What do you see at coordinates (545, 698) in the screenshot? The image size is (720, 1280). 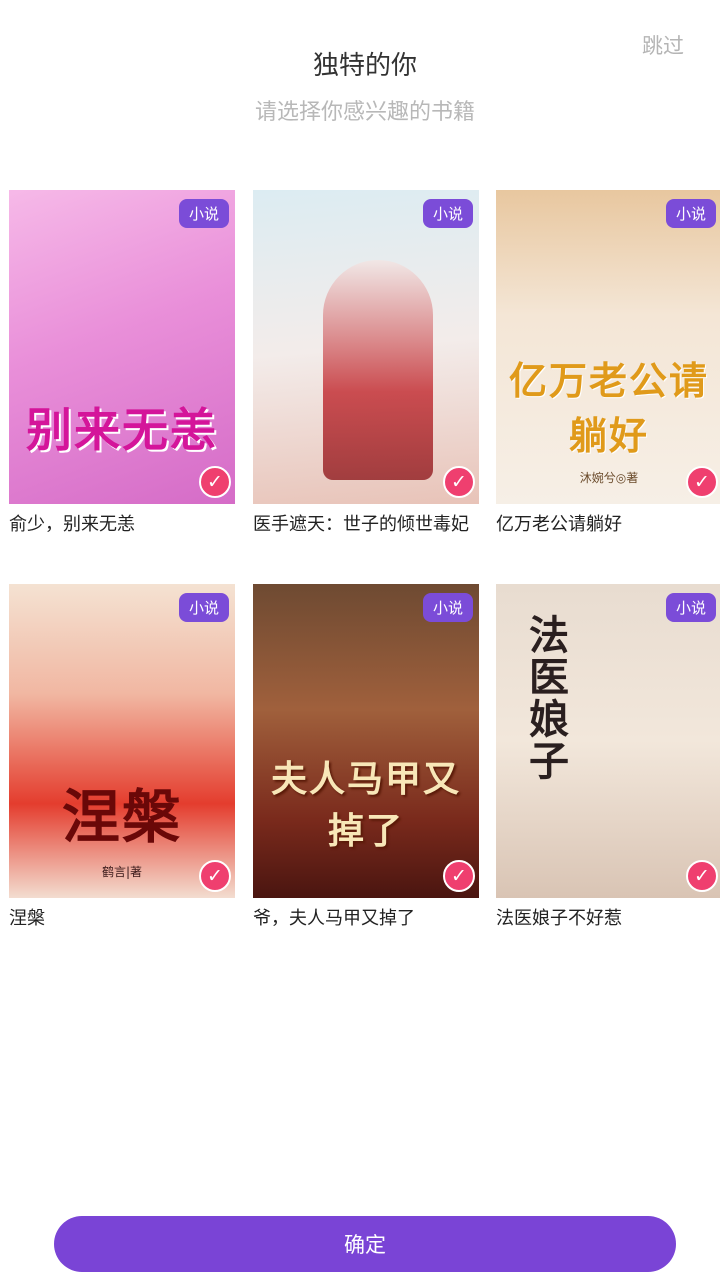 I see `cover-title: 法医娘子` at bounding box center [545, 698].